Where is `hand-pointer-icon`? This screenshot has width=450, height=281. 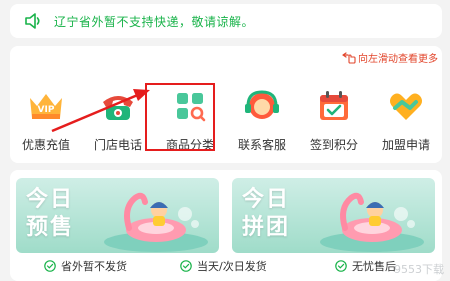 hand-pointer-icon is located at coordinates (349, 57).